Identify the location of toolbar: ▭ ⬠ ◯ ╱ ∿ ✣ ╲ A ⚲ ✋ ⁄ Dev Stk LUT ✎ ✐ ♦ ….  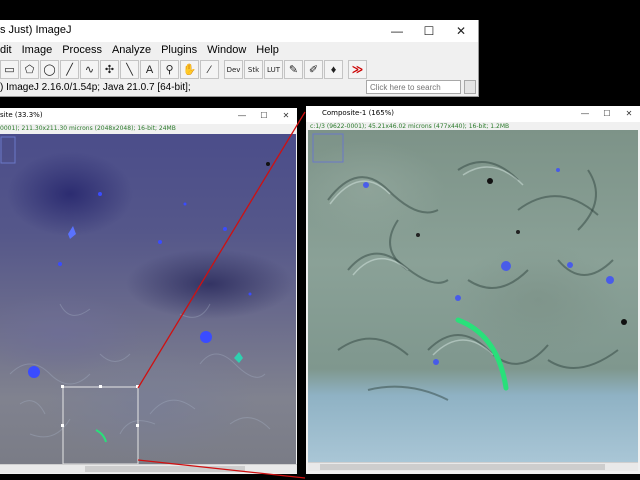
(184, 70).